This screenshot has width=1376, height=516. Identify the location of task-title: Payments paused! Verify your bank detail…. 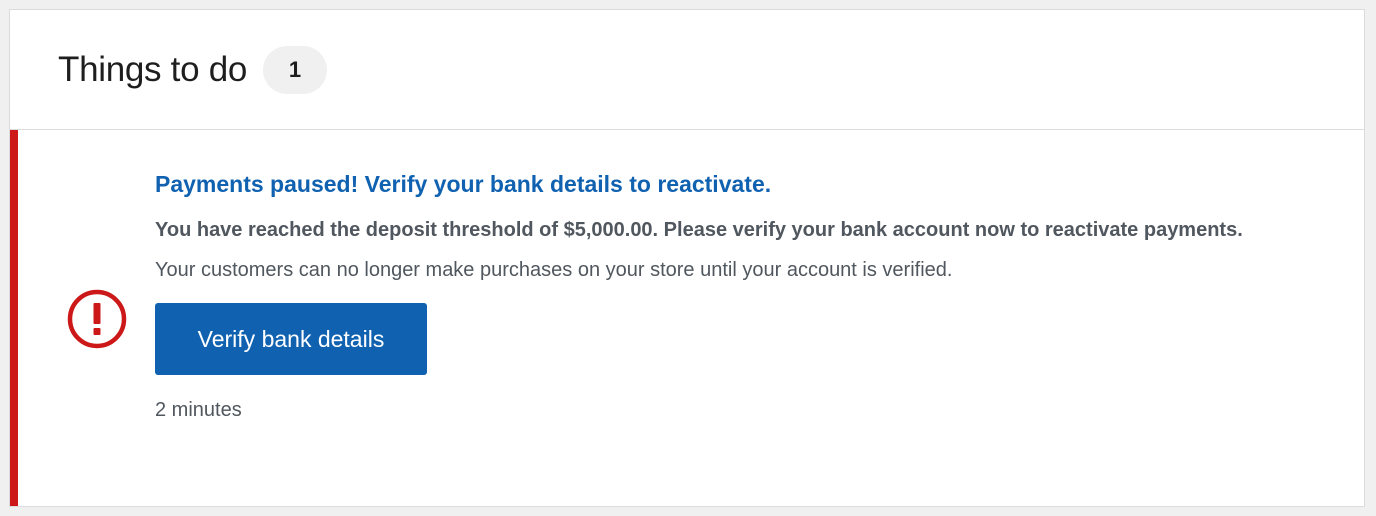
(720, 184).